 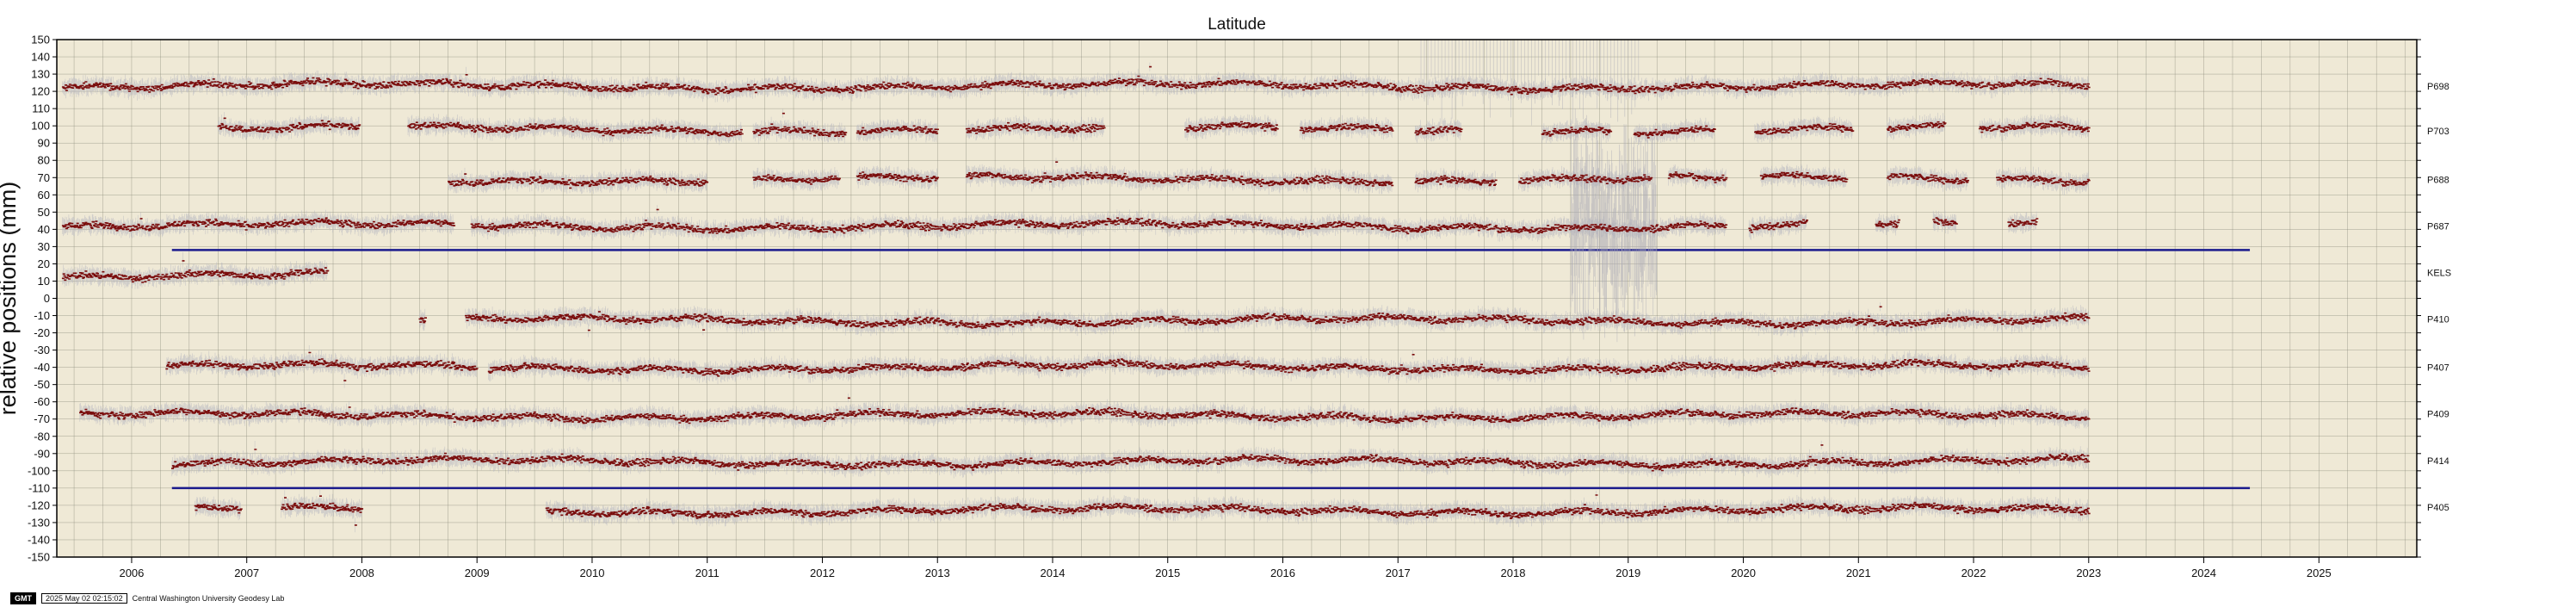 I want to click on x-tick-label: 2014, so click(x=1053, y=573).